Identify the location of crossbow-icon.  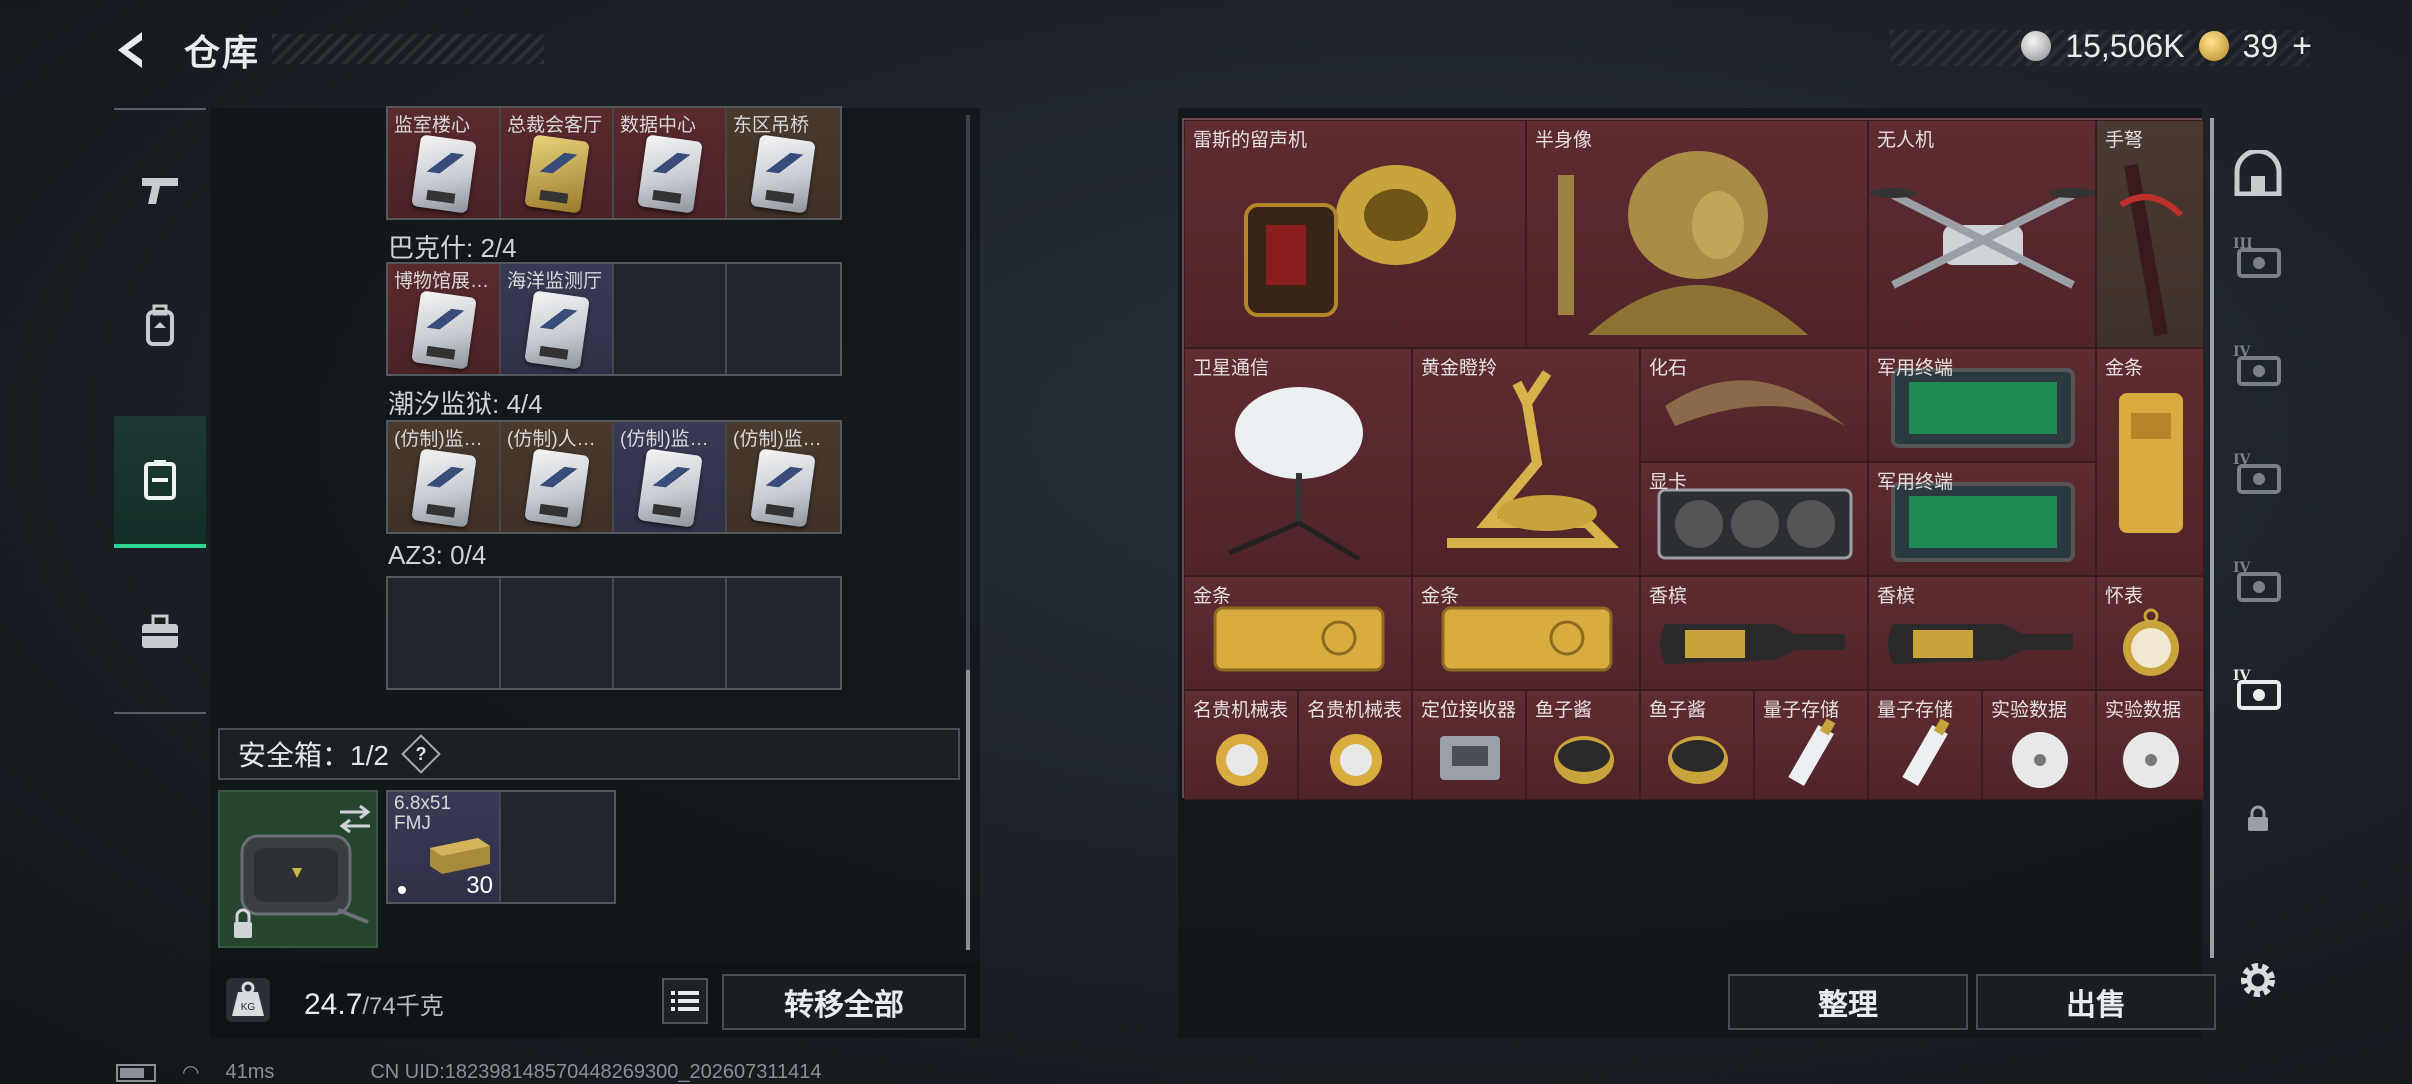
(2151, 250).